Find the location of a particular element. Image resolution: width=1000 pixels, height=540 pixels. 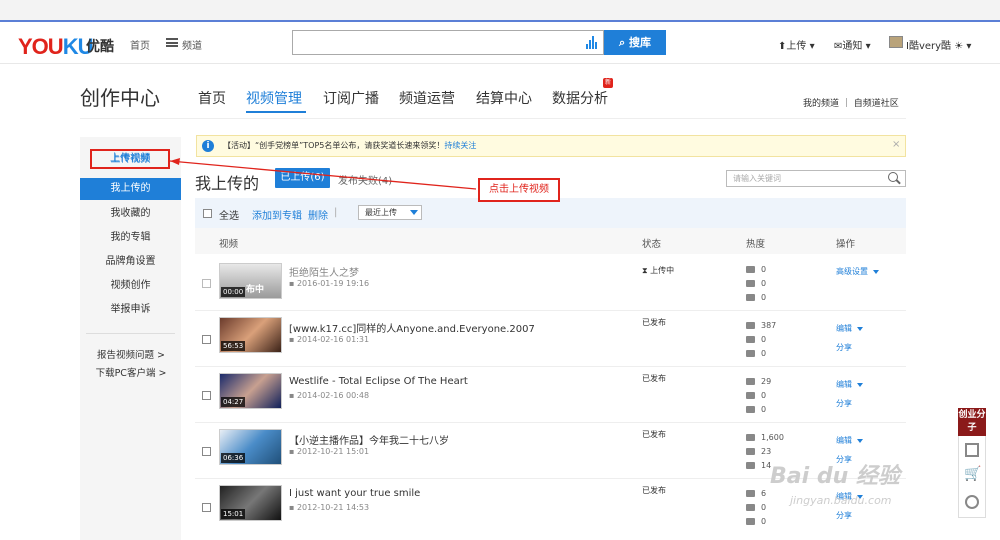

cart-icon: 🛒 is located at coordinates (972, 474).